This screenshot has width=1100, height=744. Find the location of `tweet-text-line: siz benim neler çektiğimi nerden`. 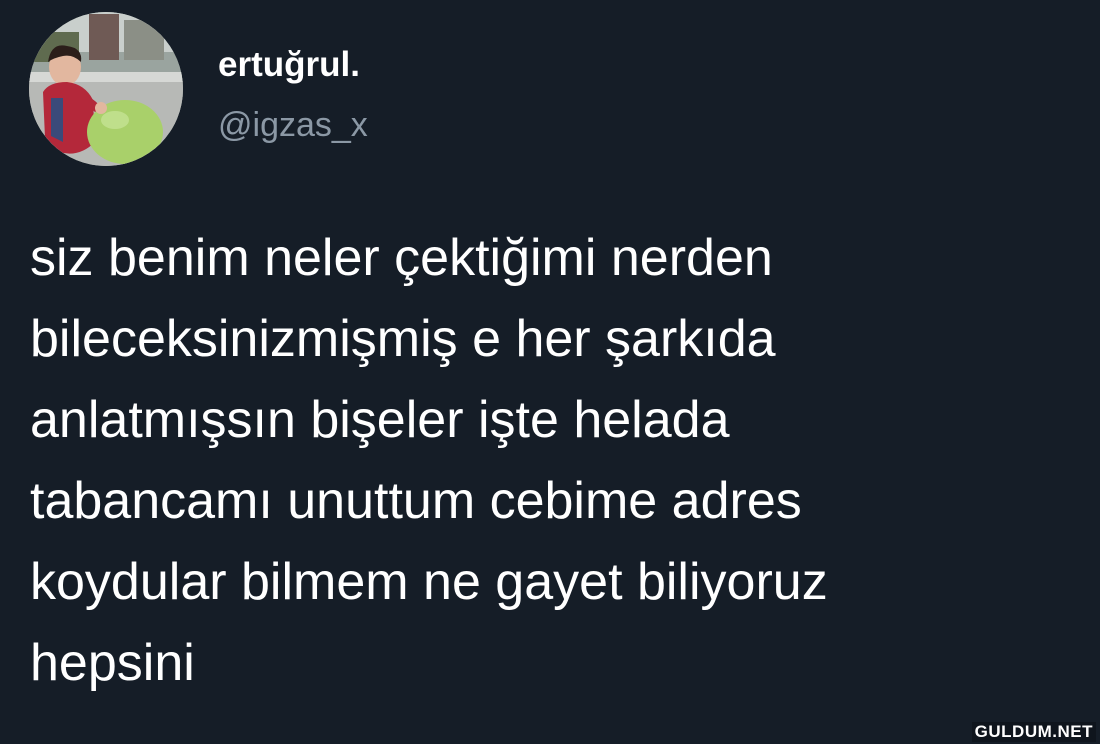

tweet-text-line: siz benim neler çektiğimi nerden is located at coordinates (401, 258).